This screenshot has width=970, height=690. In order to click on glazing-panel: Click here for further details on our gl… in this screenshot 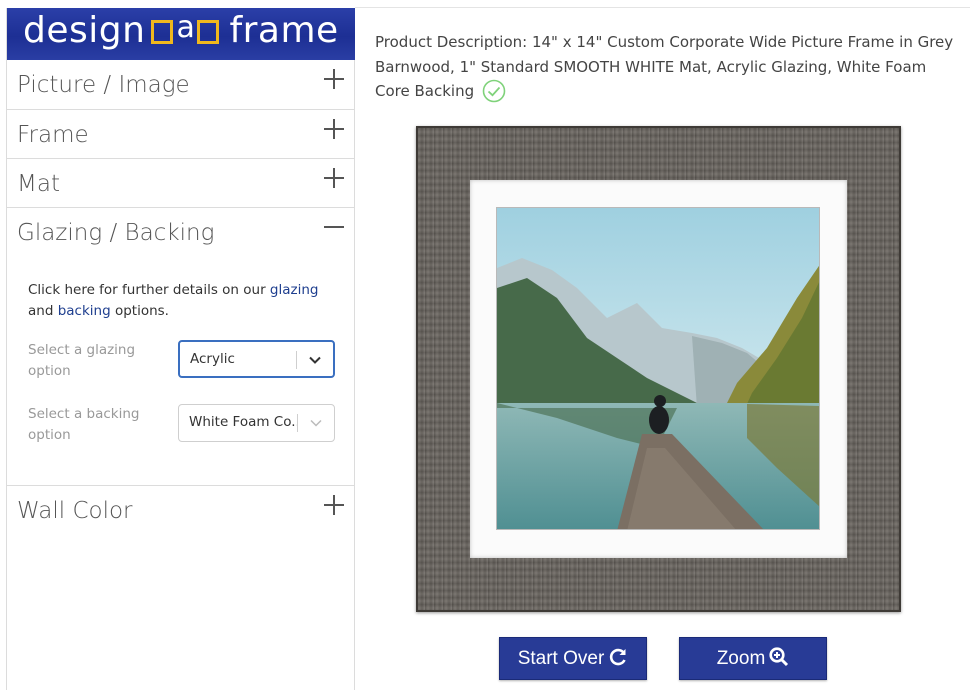, I will do `click(181, 375)`.